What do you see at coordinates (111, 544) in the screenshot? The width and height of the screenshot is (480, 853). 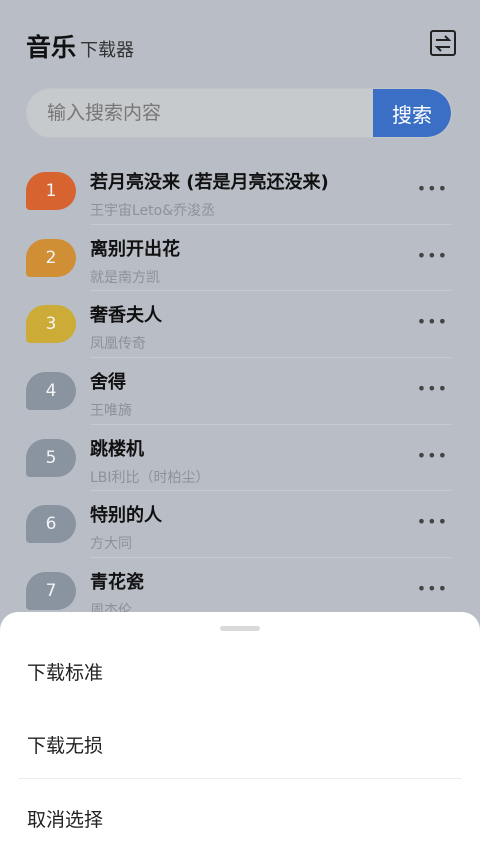 I see `song-artist: 方大同` at bounding box center [111, 544].